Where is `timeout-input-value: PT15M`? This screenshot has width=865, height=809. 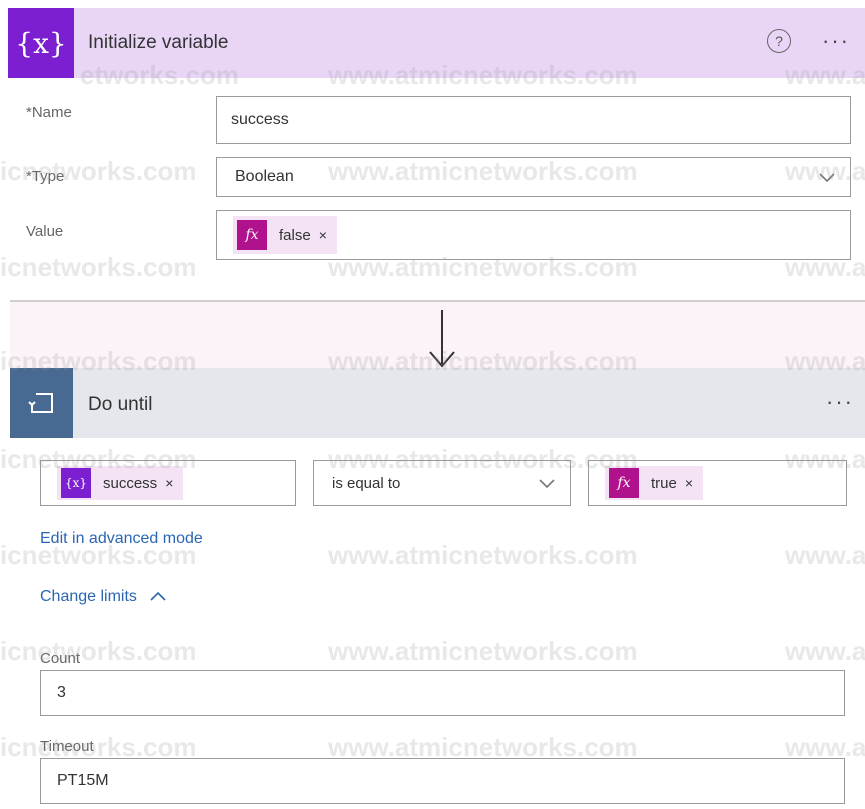
timeout-input-value: PT15M is located at coordinates (83, 780).